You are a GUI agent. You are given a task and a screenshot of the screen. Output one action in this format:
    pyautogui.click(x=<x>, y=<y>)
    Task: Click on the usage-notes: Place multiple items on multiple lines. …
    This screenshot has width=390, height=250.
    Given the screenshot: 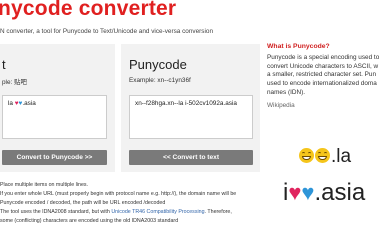 What is the action you would take?
    pyautogui.click(x=129, y=203)
    